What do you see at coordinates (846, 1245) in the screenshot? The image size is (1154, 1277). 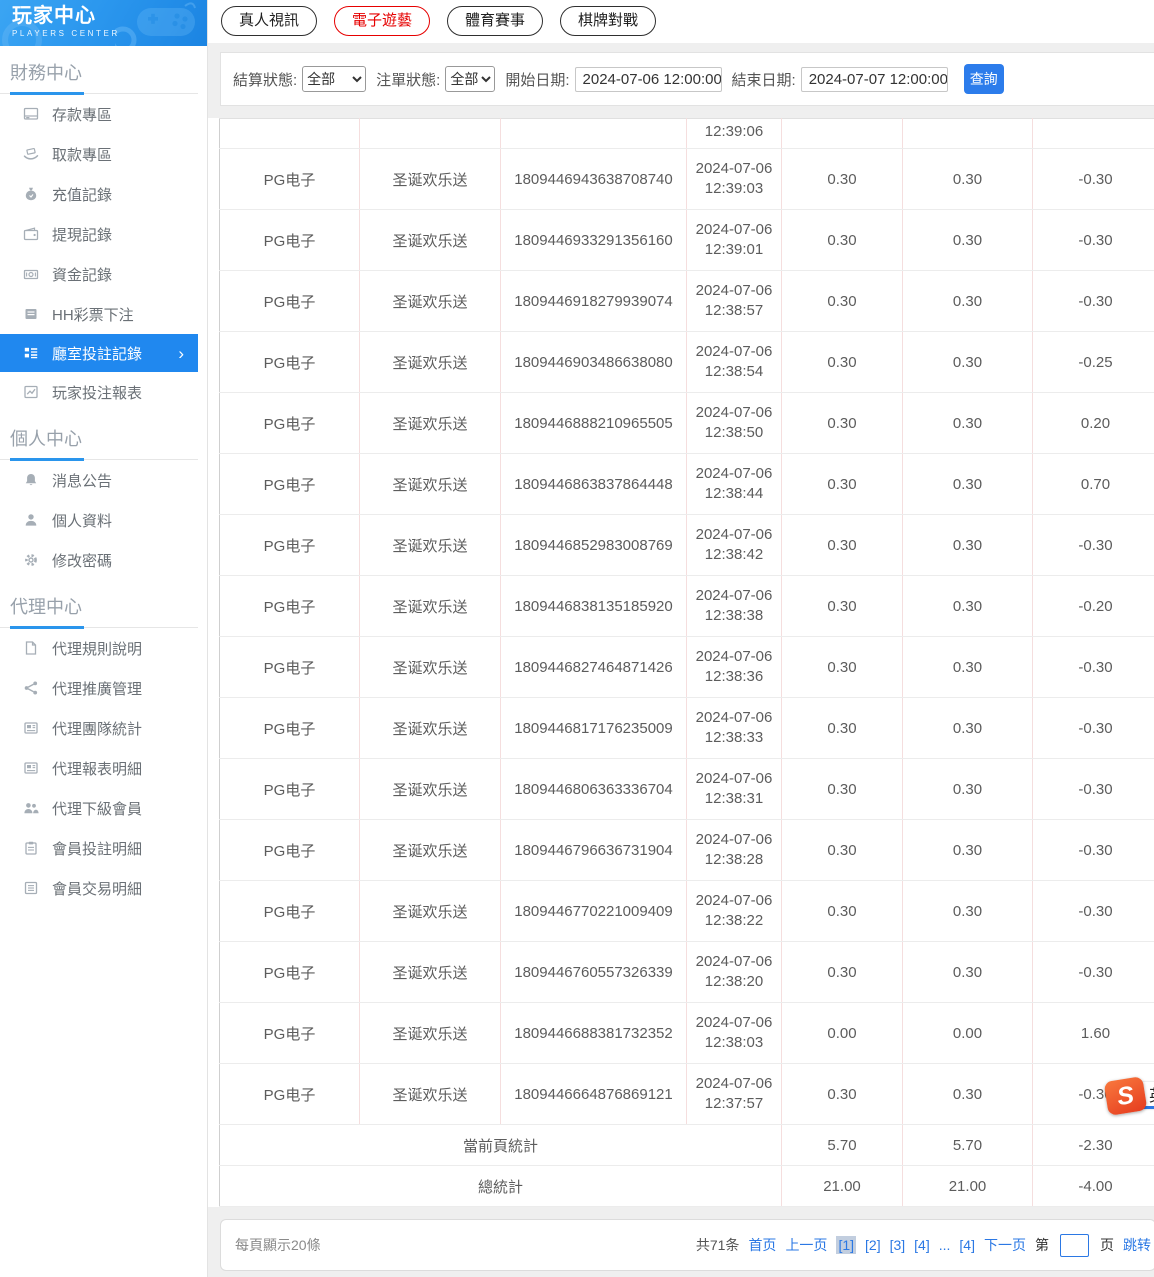 I see `page-link-1: [1]` at bounding box center [846, 1245].